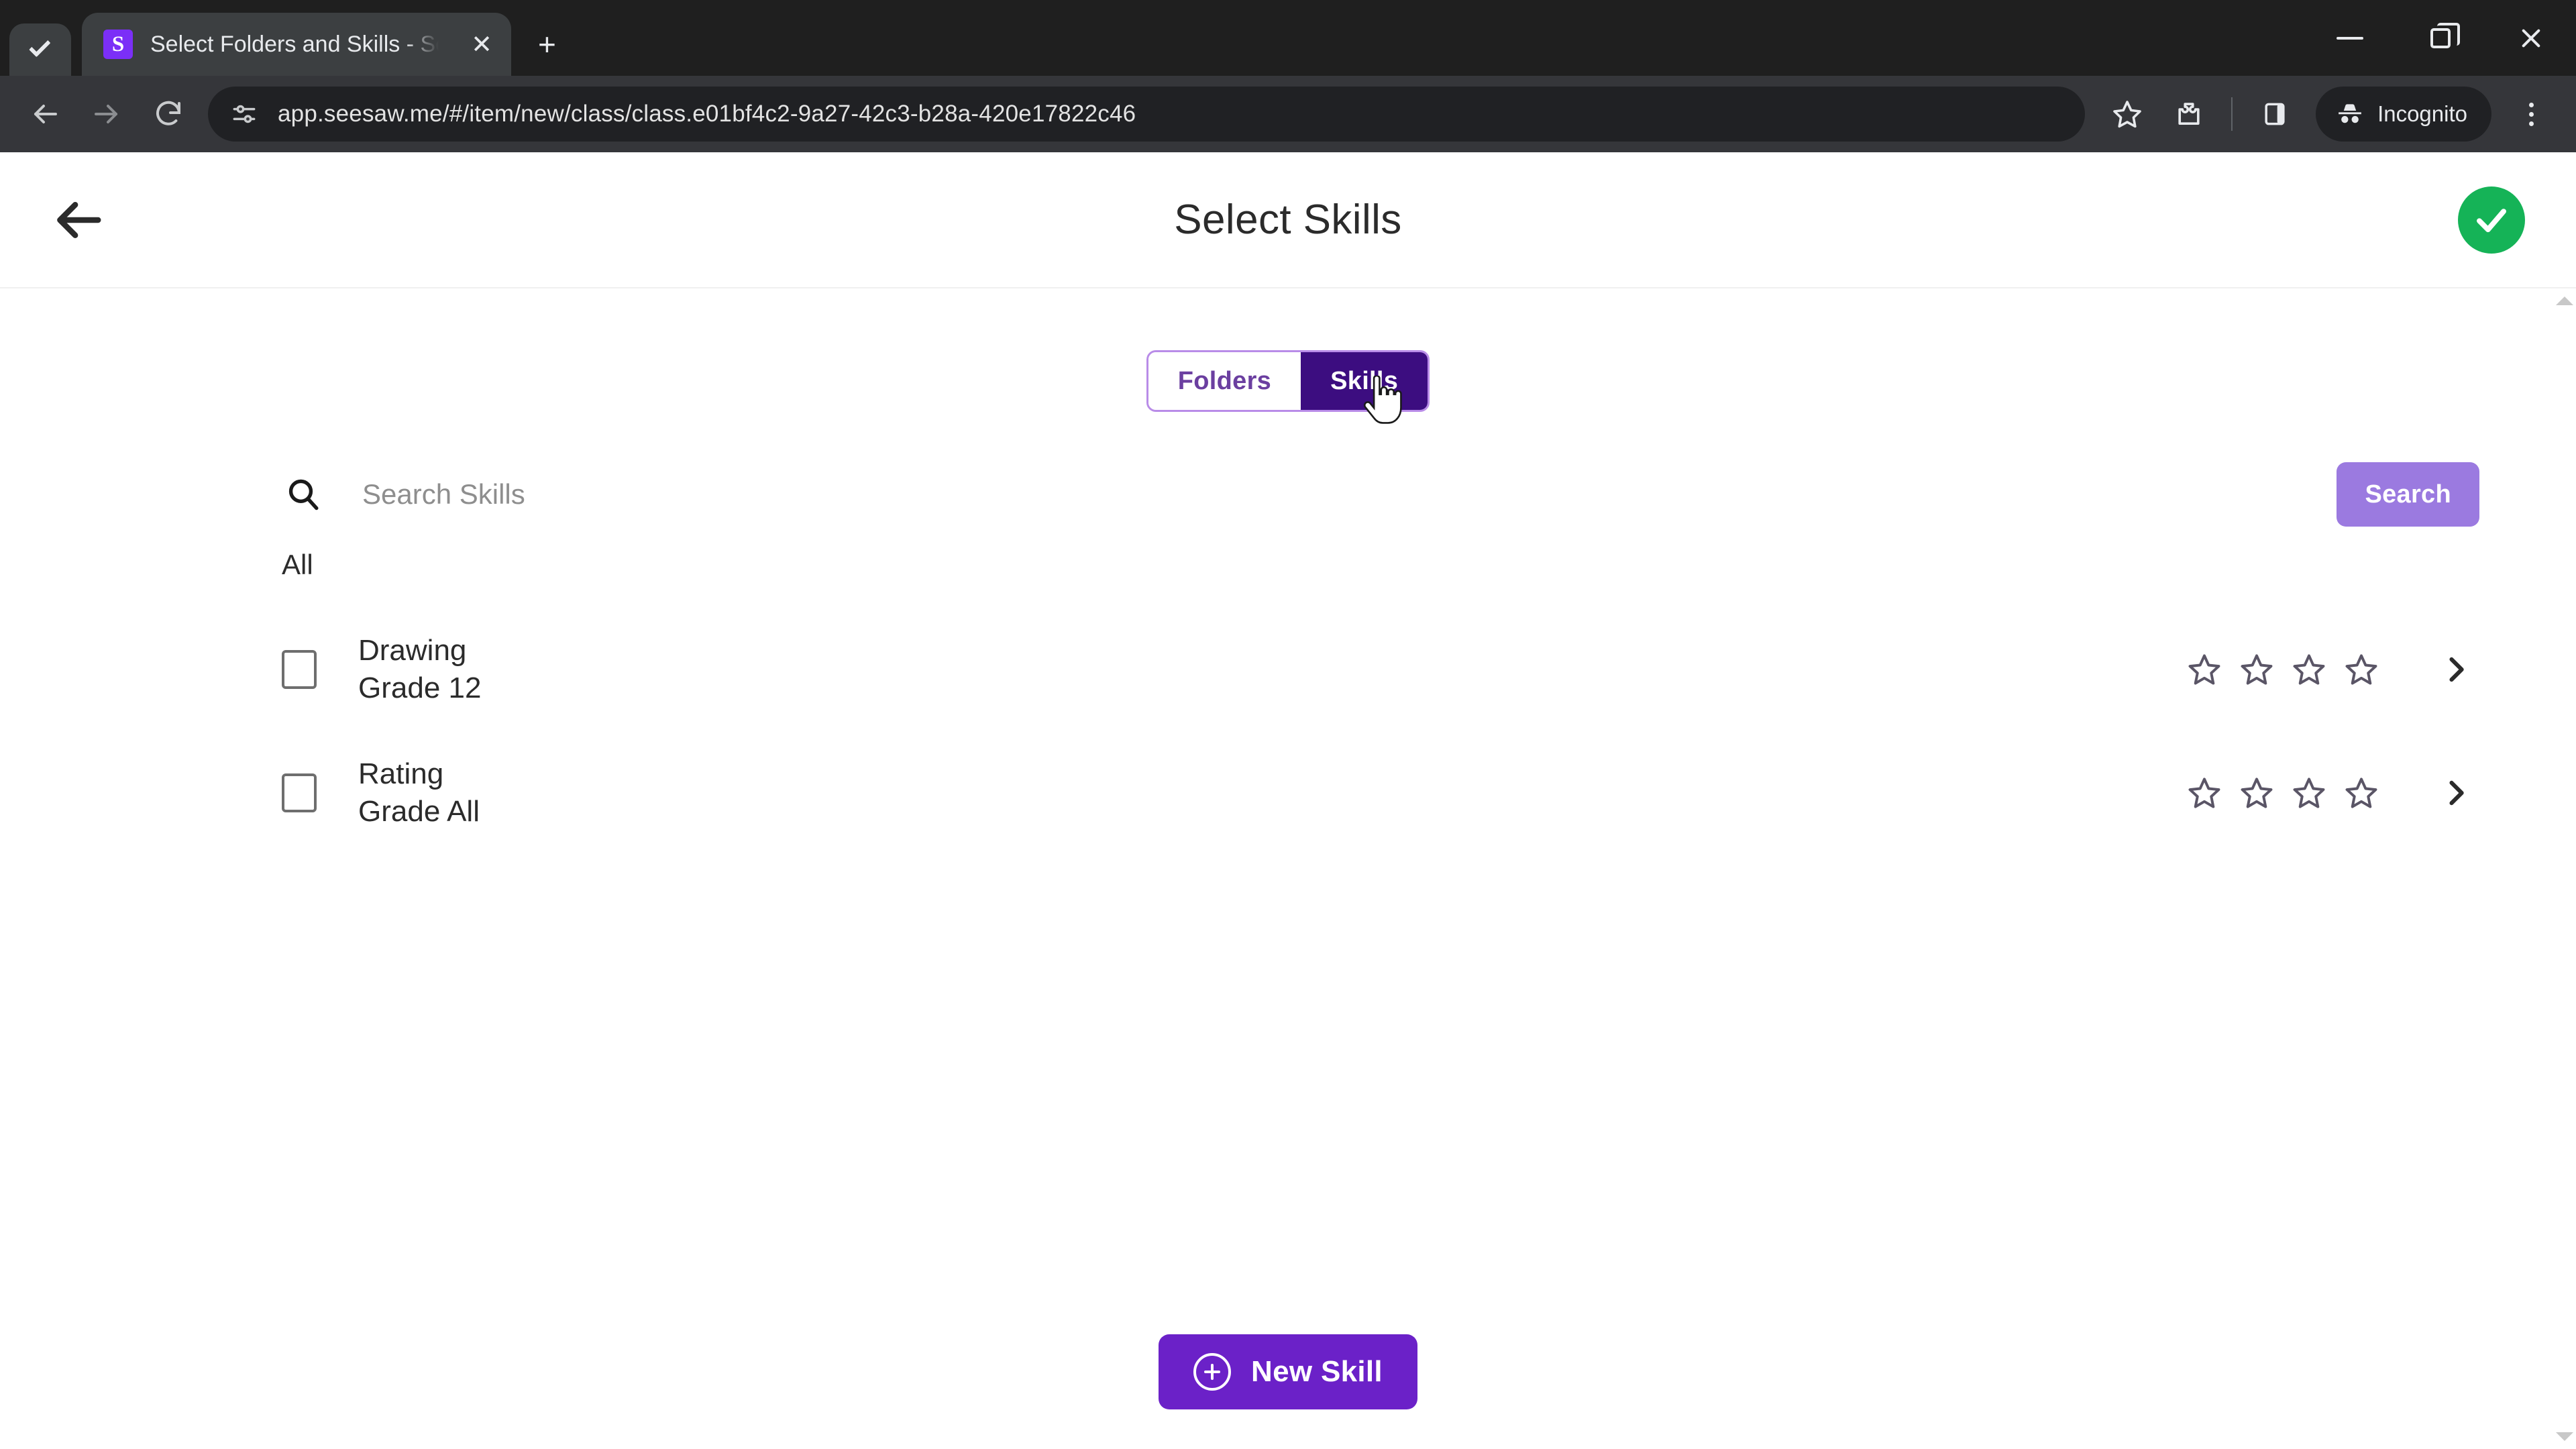 The width and height of the screenshot is (2576, 1449). I want to click on search-icon, so click(303, 494).